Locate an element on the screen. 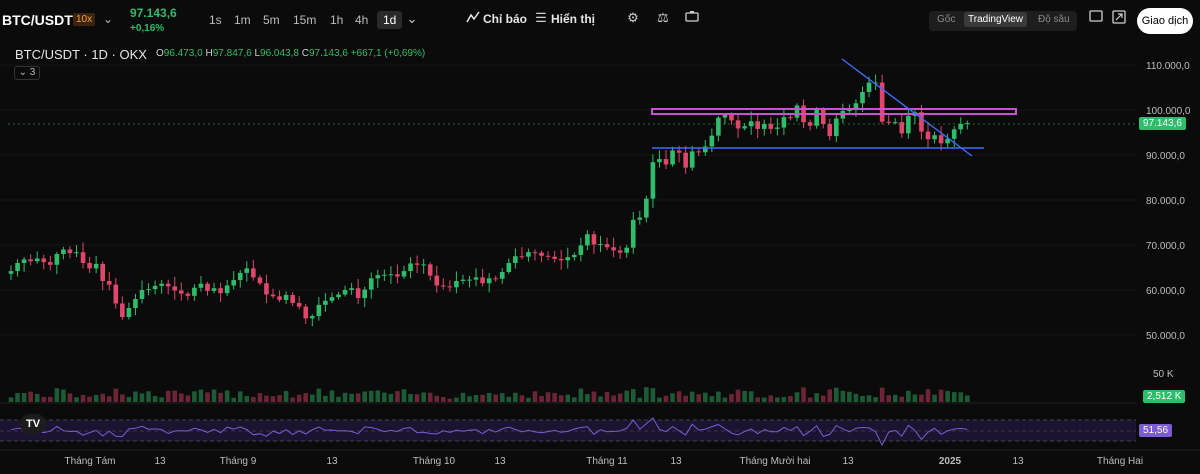  resistance-zone is located at coordinates (834, 111).